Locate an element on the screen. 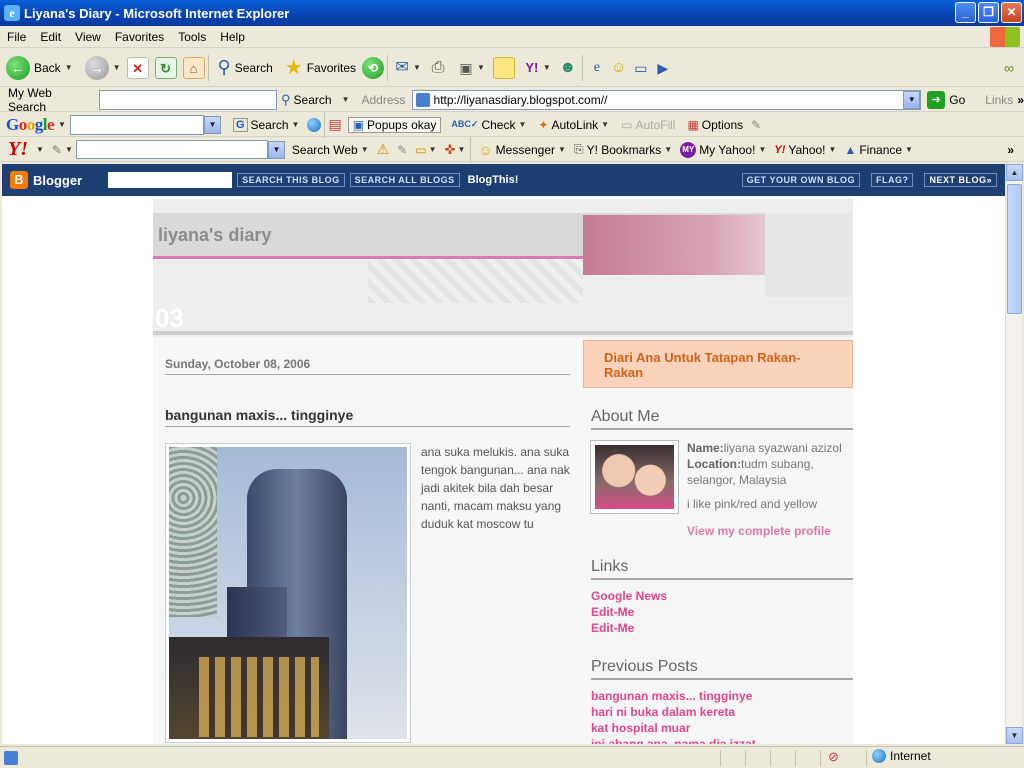 The height and width of the screenshot is (768, 1024). blog-search-input is located at coordinates (170, 180).